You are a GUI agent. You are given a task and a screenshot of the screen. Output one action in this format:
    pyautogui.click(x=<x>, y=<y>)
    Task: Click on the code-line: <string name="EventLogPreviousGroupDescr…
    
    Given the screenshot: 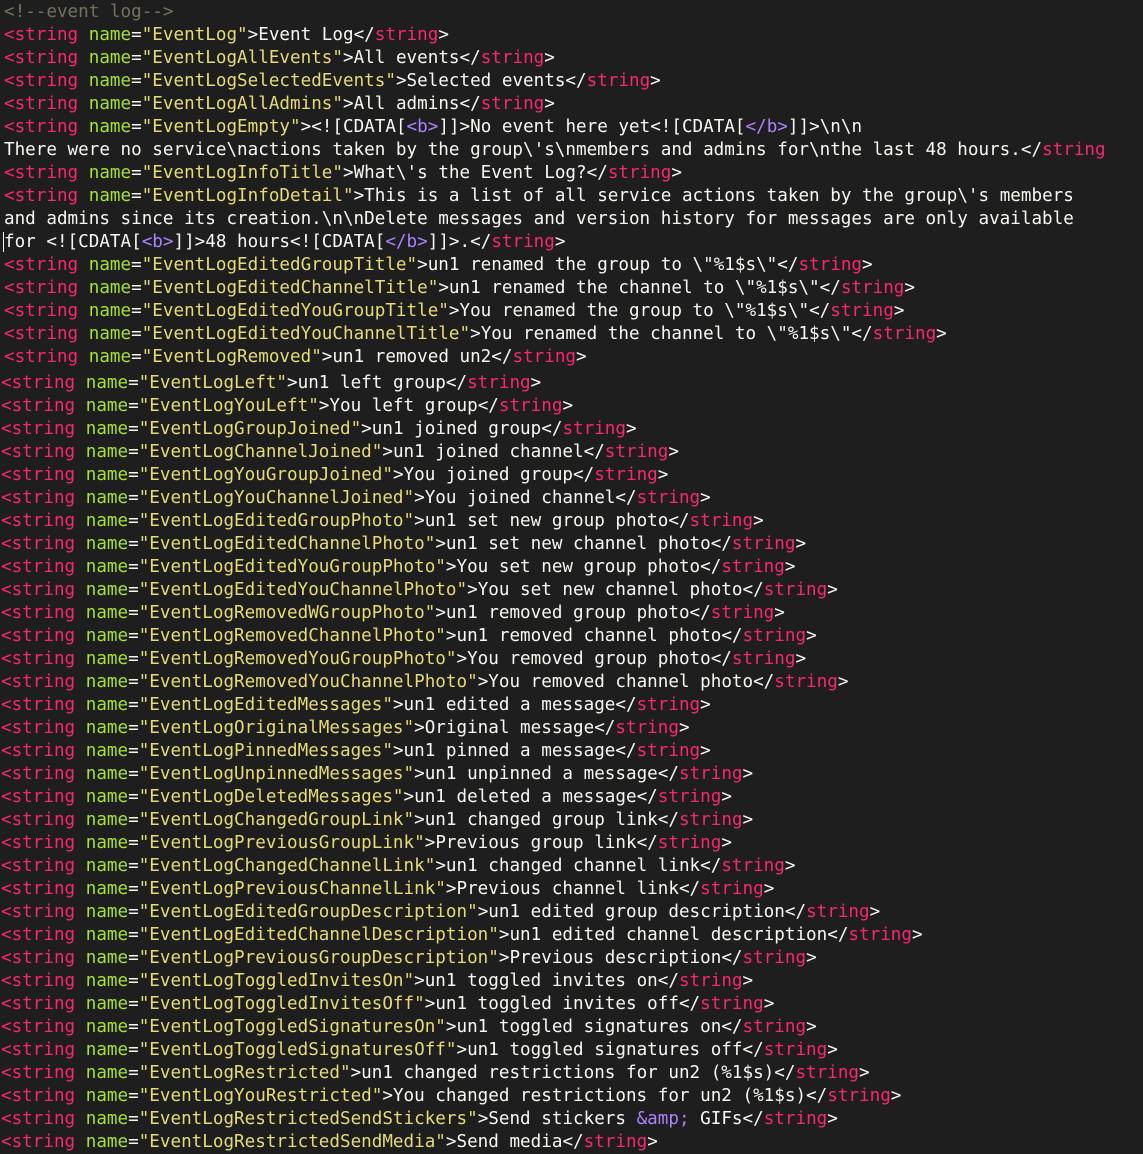 What is the action you would take?
    pyautogui.click(x=409, y=958)
    